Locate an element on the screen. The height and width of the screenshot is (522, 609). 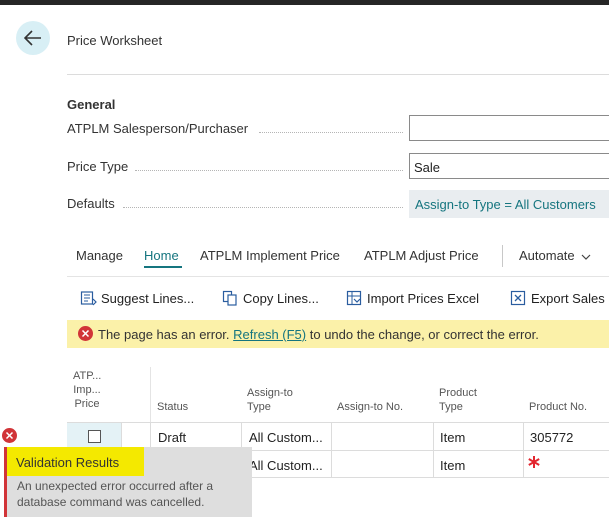
cell-status: Draft is located at coordinates (198, 437).